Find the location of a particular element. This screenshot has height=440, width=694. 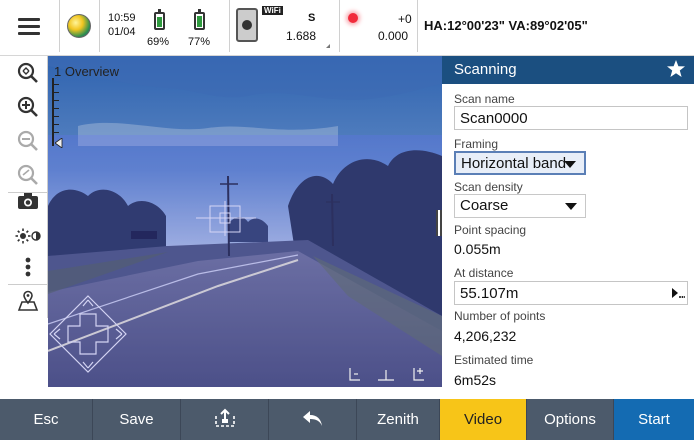

battery-1-percent: 69% is located at coordinates (158, 42).